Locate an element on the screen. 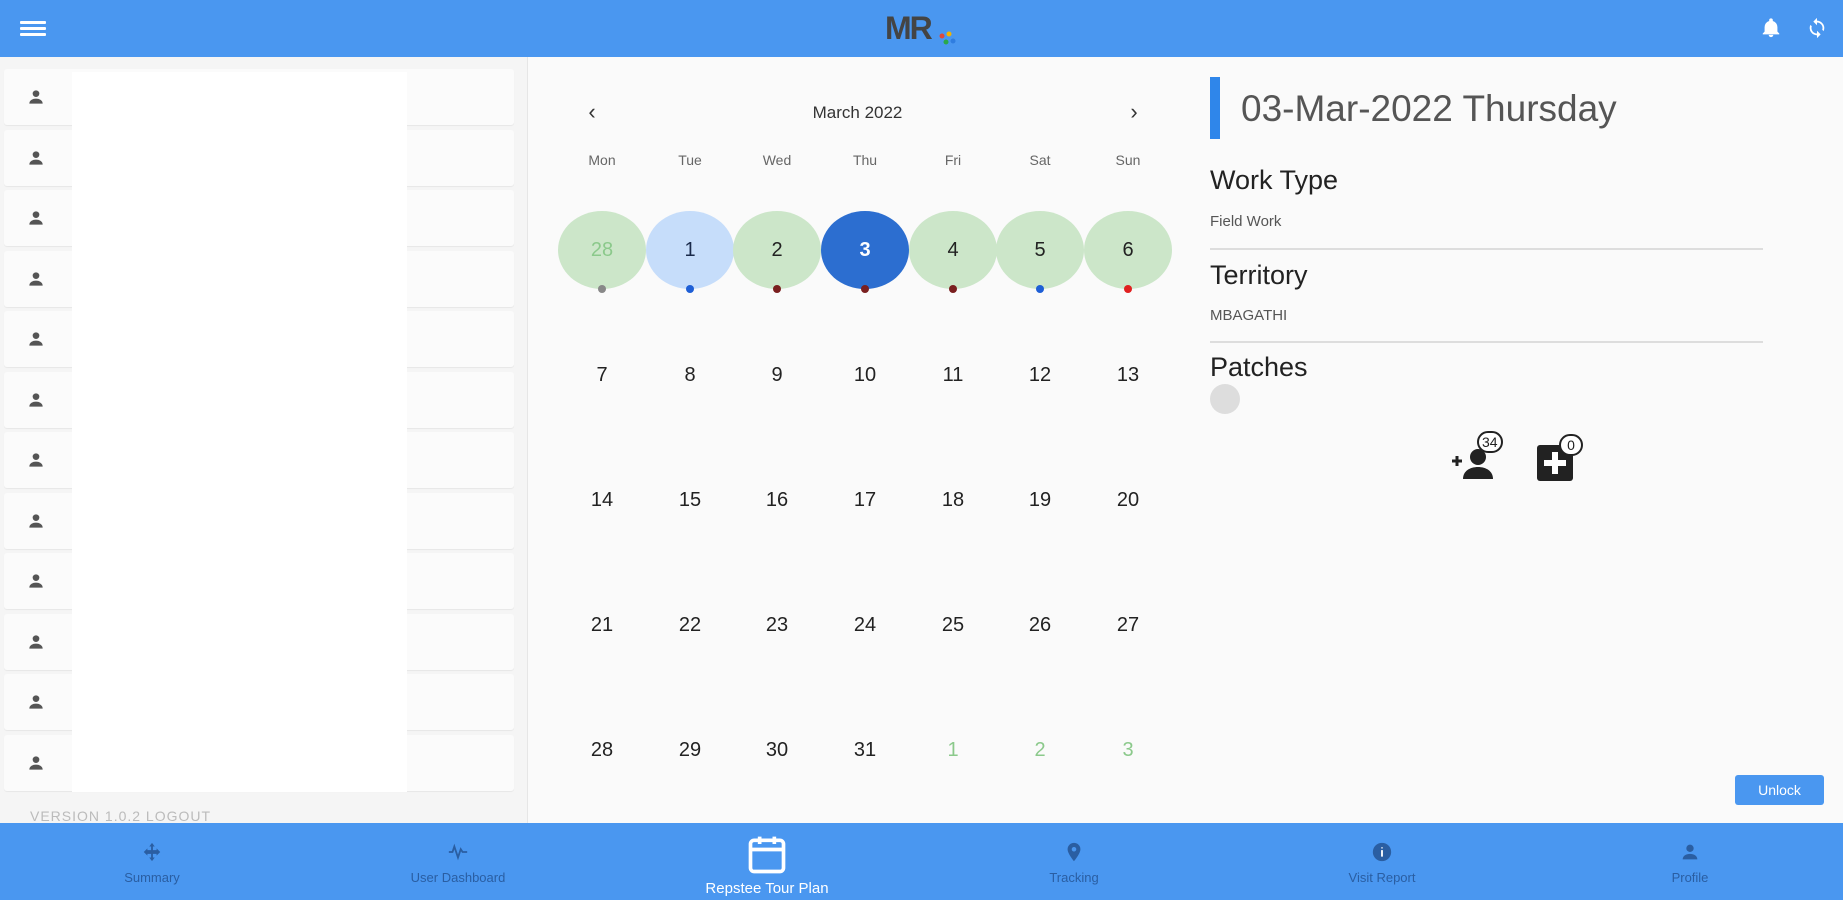 This screenshot has height=900, width=1843. calendar-day: 22 is located at coordinates (690, 625).